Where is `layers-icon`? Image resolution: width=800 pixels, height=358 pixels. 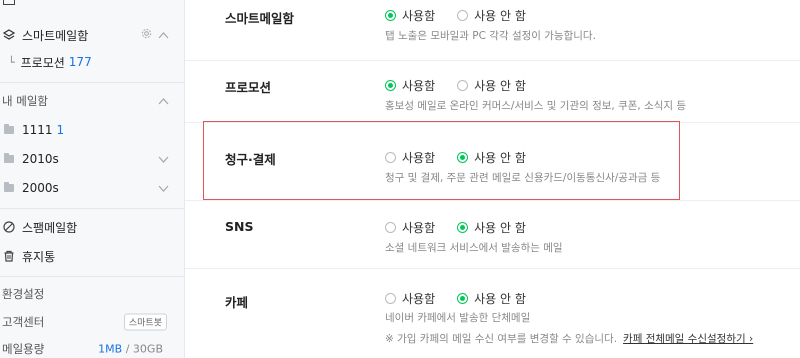 layers-icon is located at coordinates (9, 35).